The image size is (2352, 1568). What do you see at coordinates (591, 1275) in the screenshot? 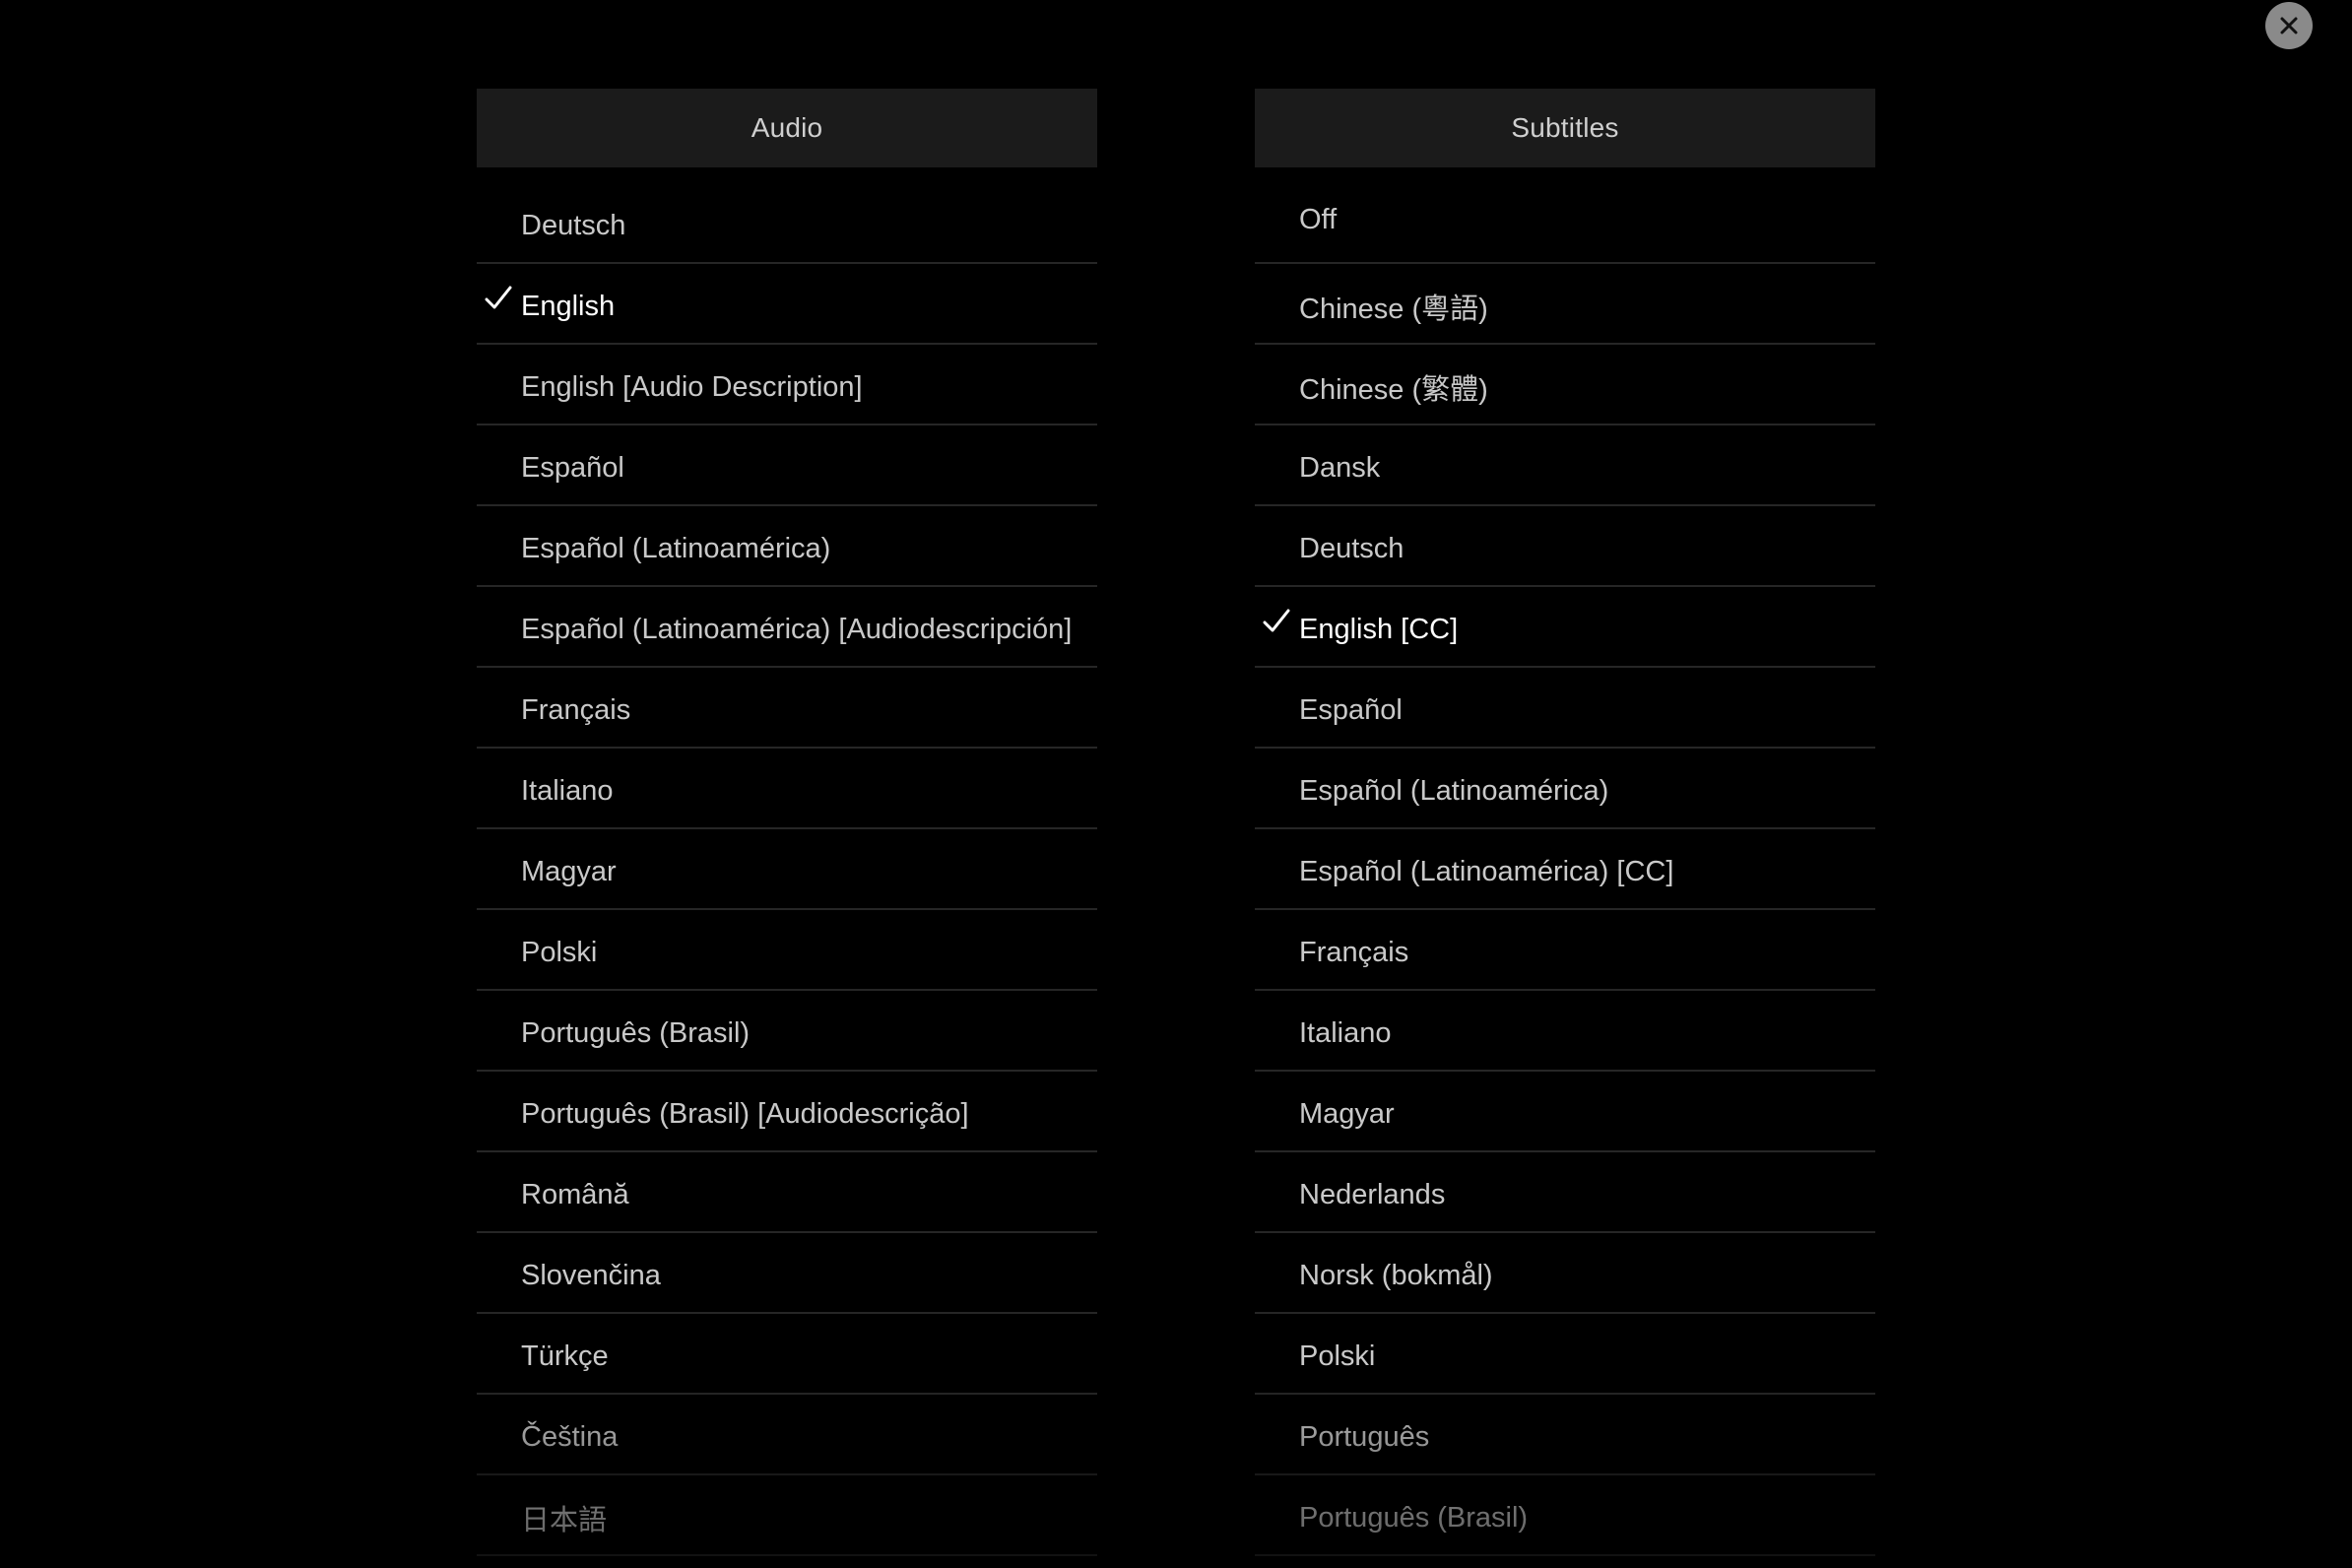
I see `audio-track-label: Slovenčina` at bounding box center [591, 1275].